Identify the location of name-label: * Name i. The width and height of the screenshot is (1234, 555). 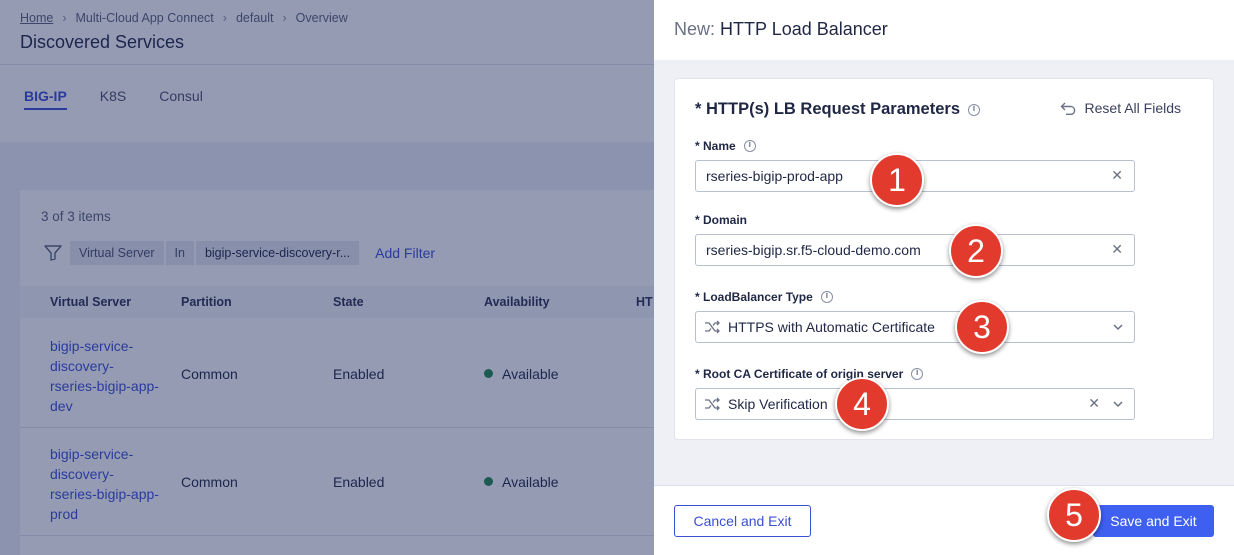
(725, 146).